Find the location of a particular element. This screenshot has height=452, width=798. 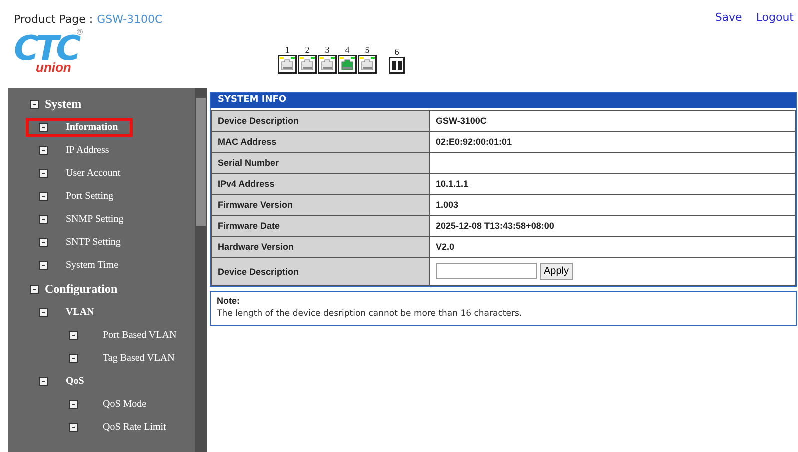

menu-item: QoS Mode is located at coordinates (108, 404).